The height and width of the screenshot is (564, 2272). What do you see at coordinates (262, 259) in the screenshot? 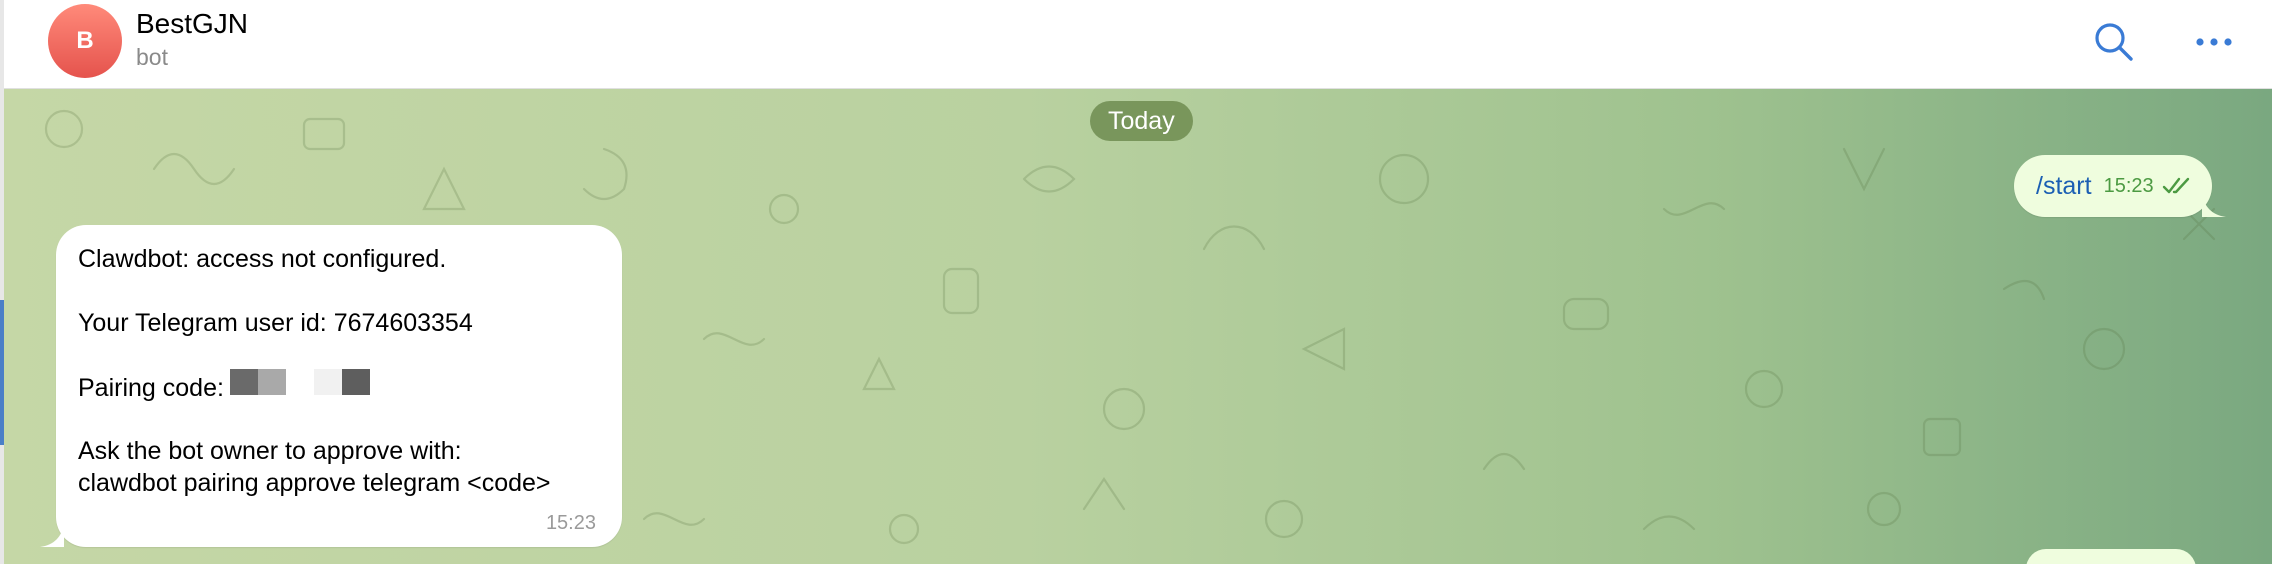
I see `message-line: Clawdbot: access not configured.` at bounding box center [262, 259].